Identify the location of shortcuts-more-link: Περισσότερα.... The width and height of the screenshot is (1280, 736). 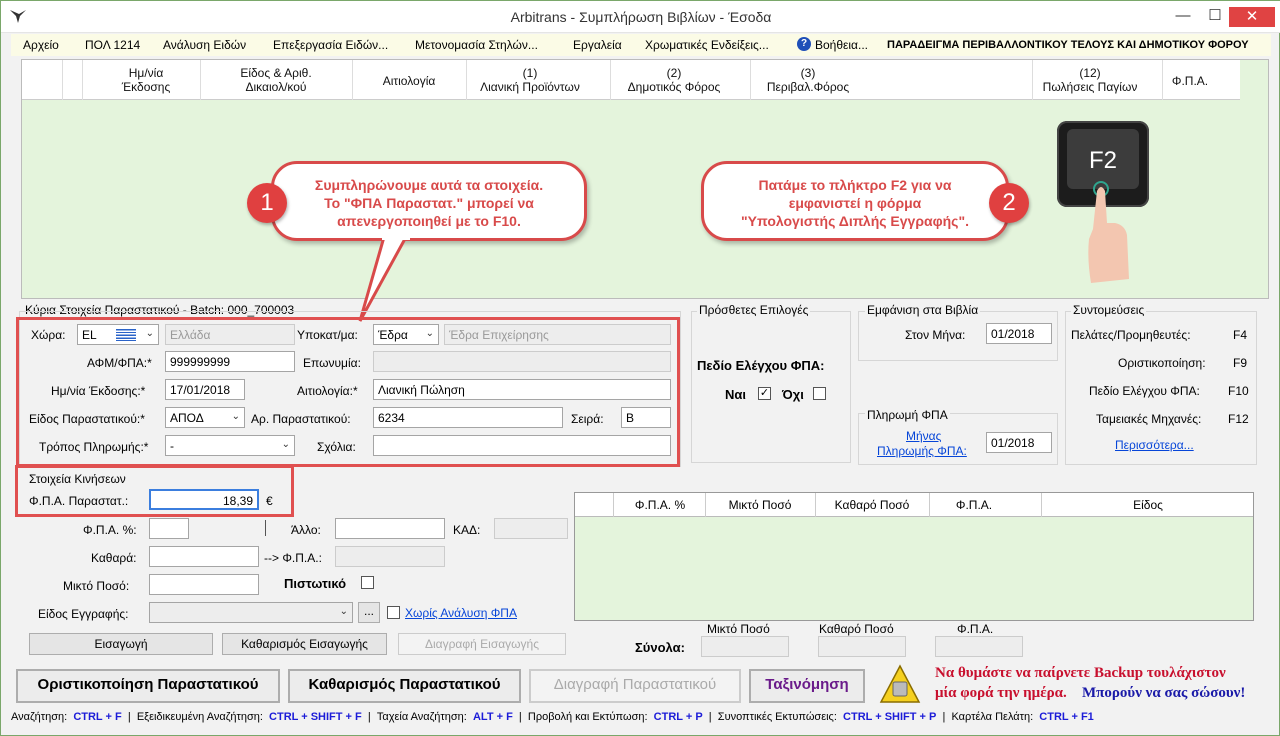
(1154, 445).